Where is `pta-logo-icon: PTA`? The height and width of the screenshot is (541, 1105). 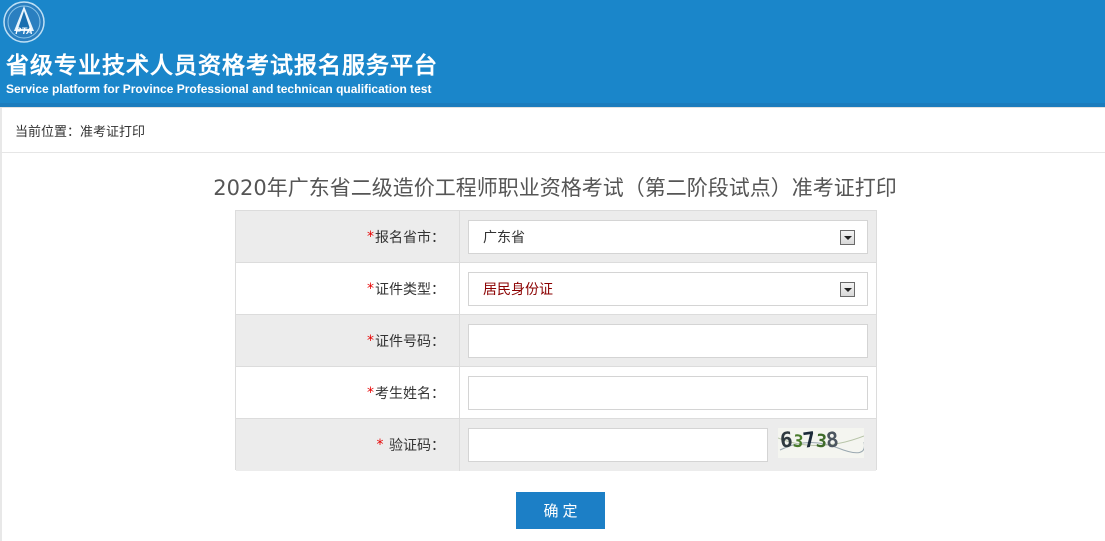
pta-logo-icon: PTA is located at coordinates (24, 22).